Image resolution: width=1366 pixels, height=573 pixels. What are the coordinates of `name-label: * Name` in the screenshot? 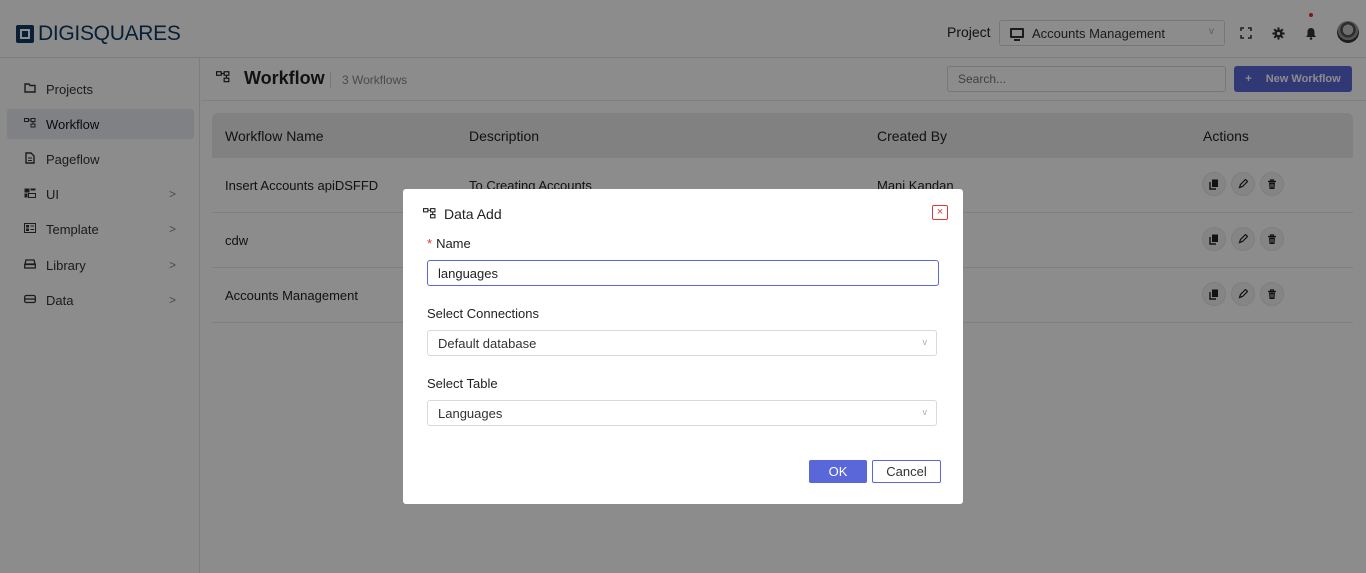 It's located at (449, 243).